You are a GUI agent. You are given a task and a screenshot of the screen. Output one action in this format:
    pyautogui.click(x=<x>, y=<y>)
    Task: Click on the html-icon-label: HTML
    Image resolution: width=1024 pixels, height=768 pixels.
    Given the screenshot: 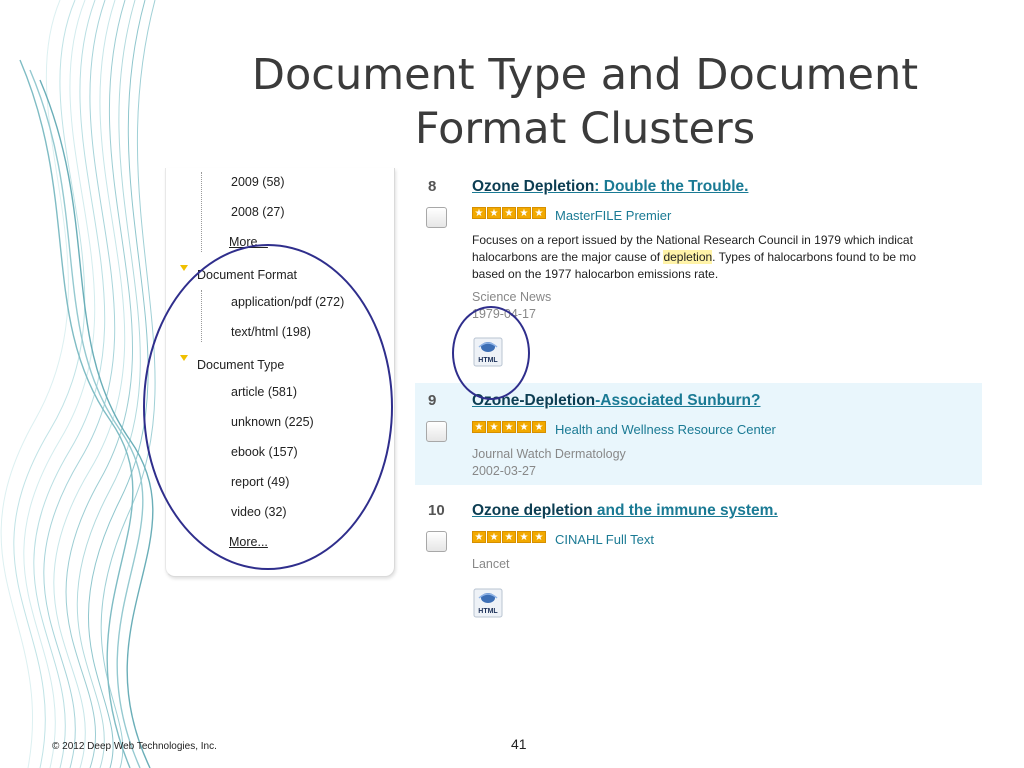 What is the action you would take?
    pyautogui.click(x=488, y=611)
    